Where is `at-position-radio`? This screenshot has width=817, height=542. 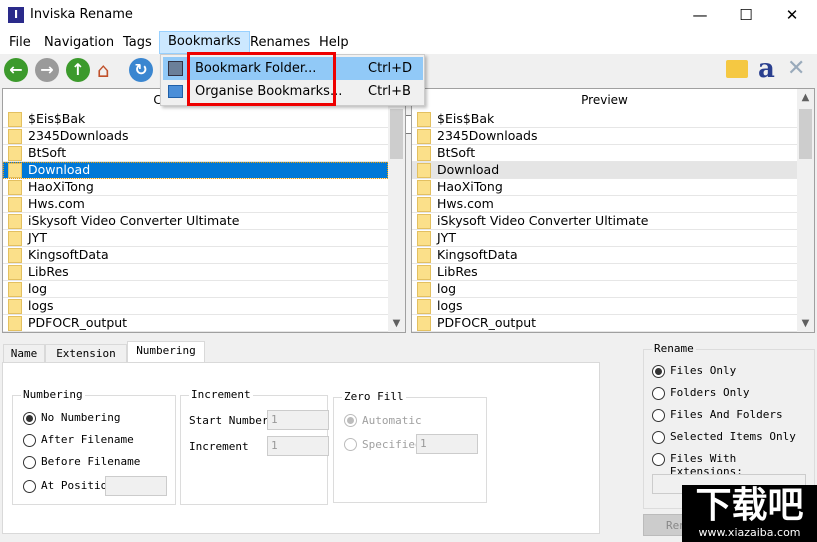
at-position-radio is located at coordinates (29, 486).